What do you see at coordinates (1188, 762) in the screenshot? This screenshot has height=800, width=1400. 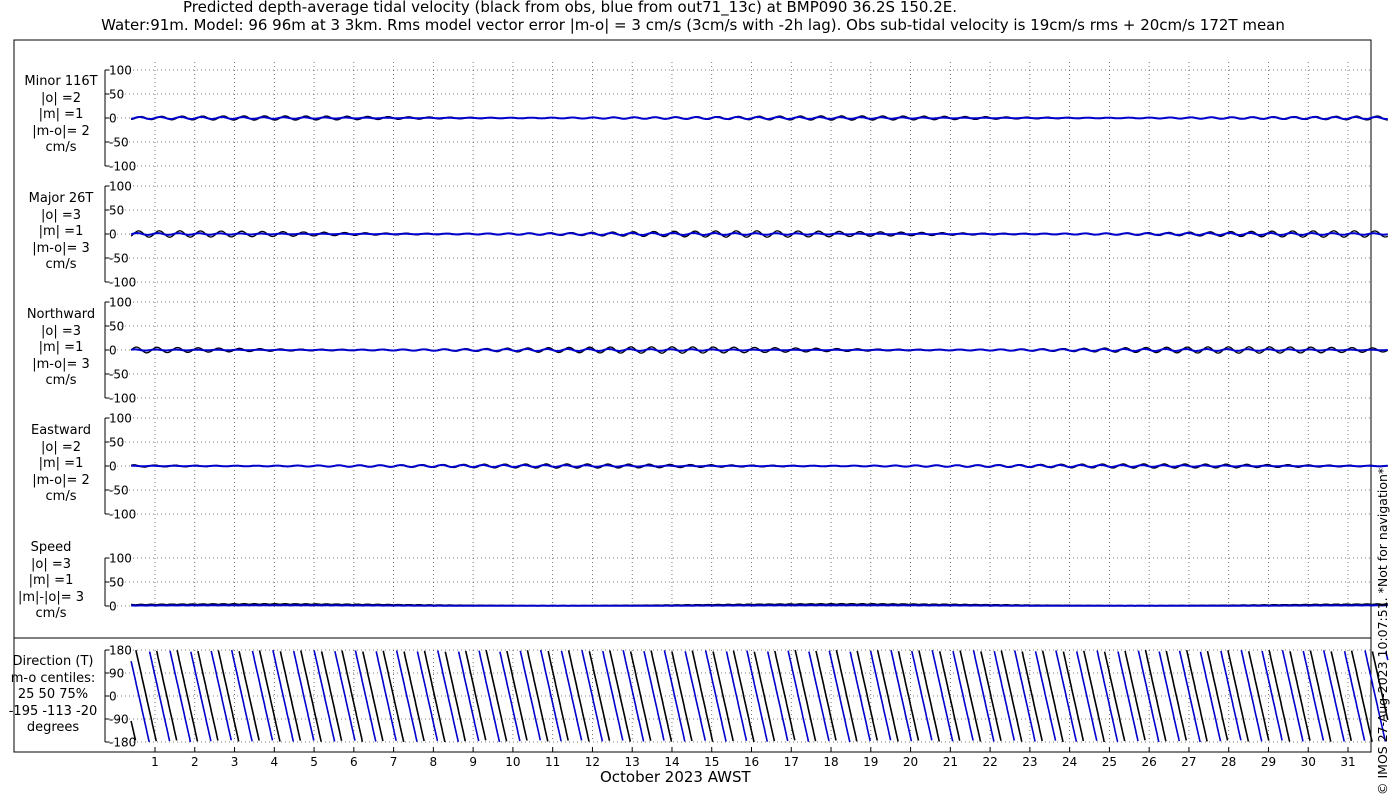 I see `x-tick-label: 27` at bounding box center [1188, 762].